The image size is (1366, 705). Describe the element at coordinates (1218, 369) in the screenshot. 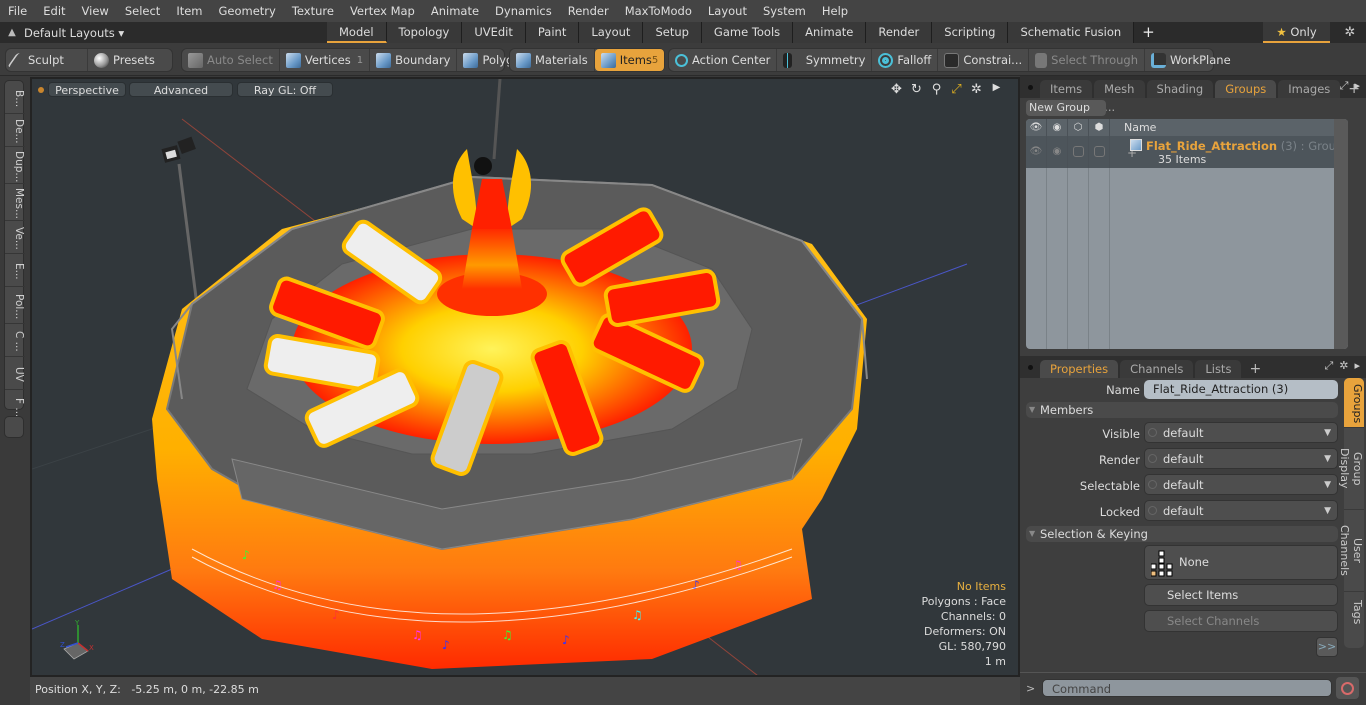

I see `tab-lists: Lists` at that location.